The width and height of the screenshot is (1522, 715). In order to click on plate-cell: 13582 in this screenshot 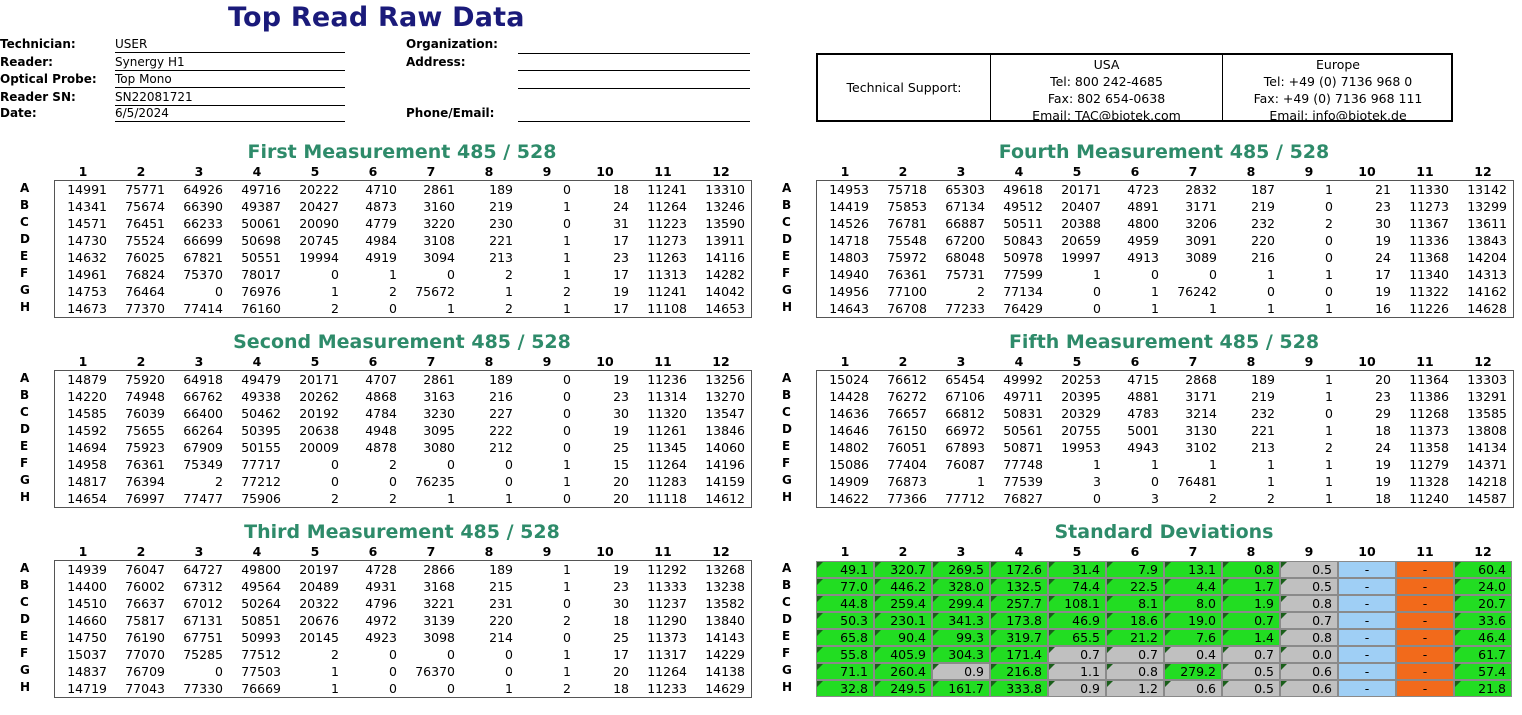, I will do `click(725, 603)`.